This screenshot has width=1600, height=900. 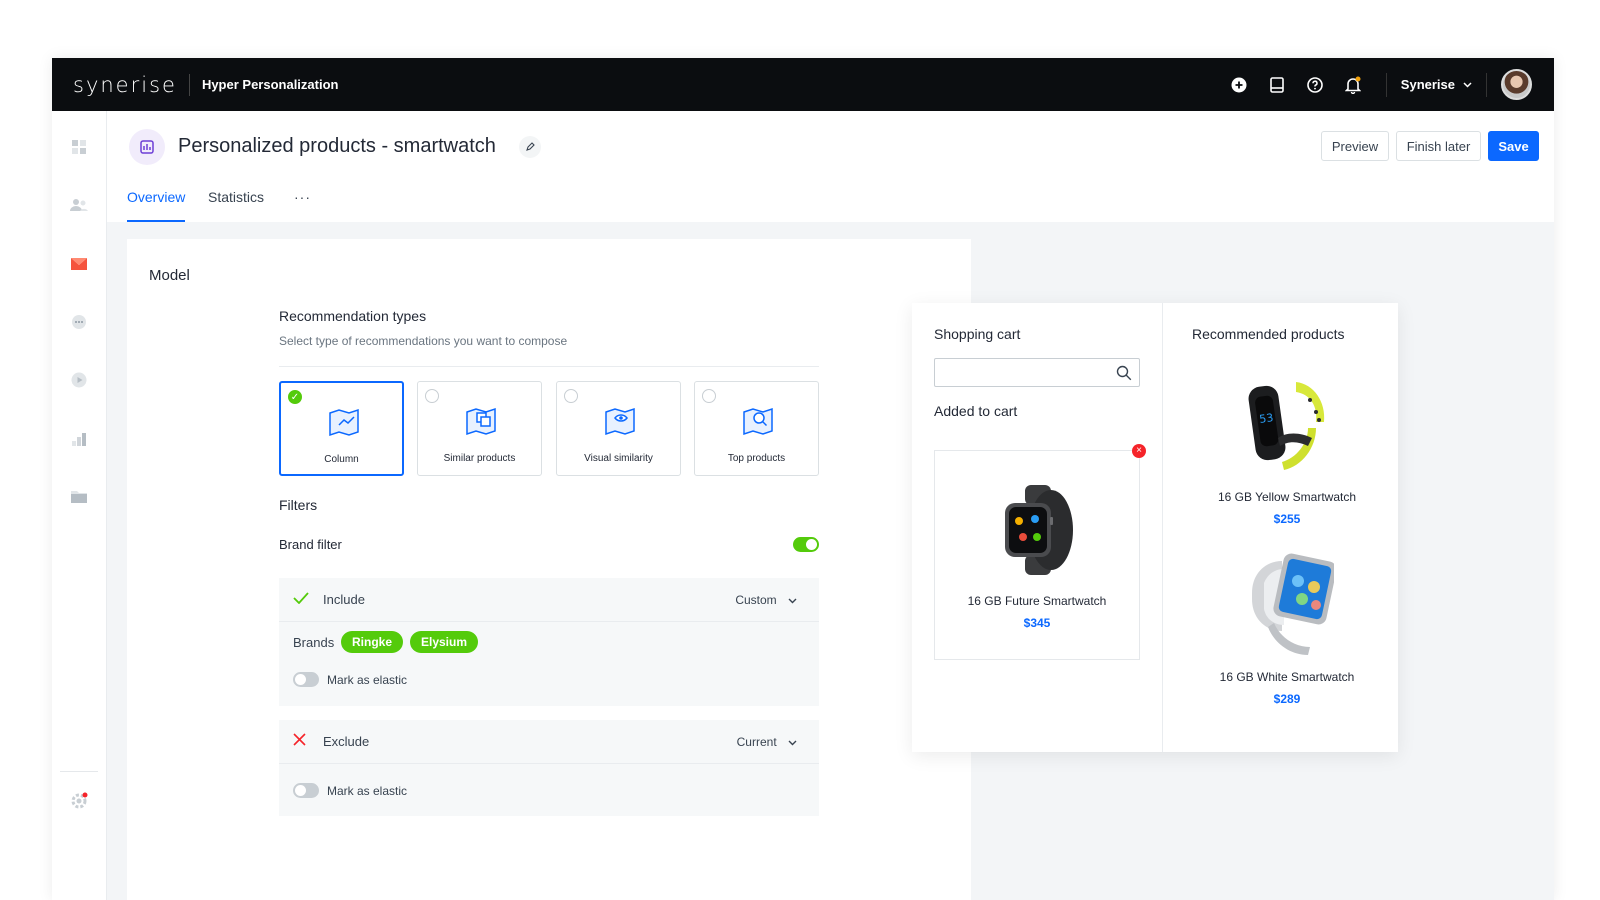 I want to click on brand-chip-elysium: Elysium, so click(x=444, y=642).